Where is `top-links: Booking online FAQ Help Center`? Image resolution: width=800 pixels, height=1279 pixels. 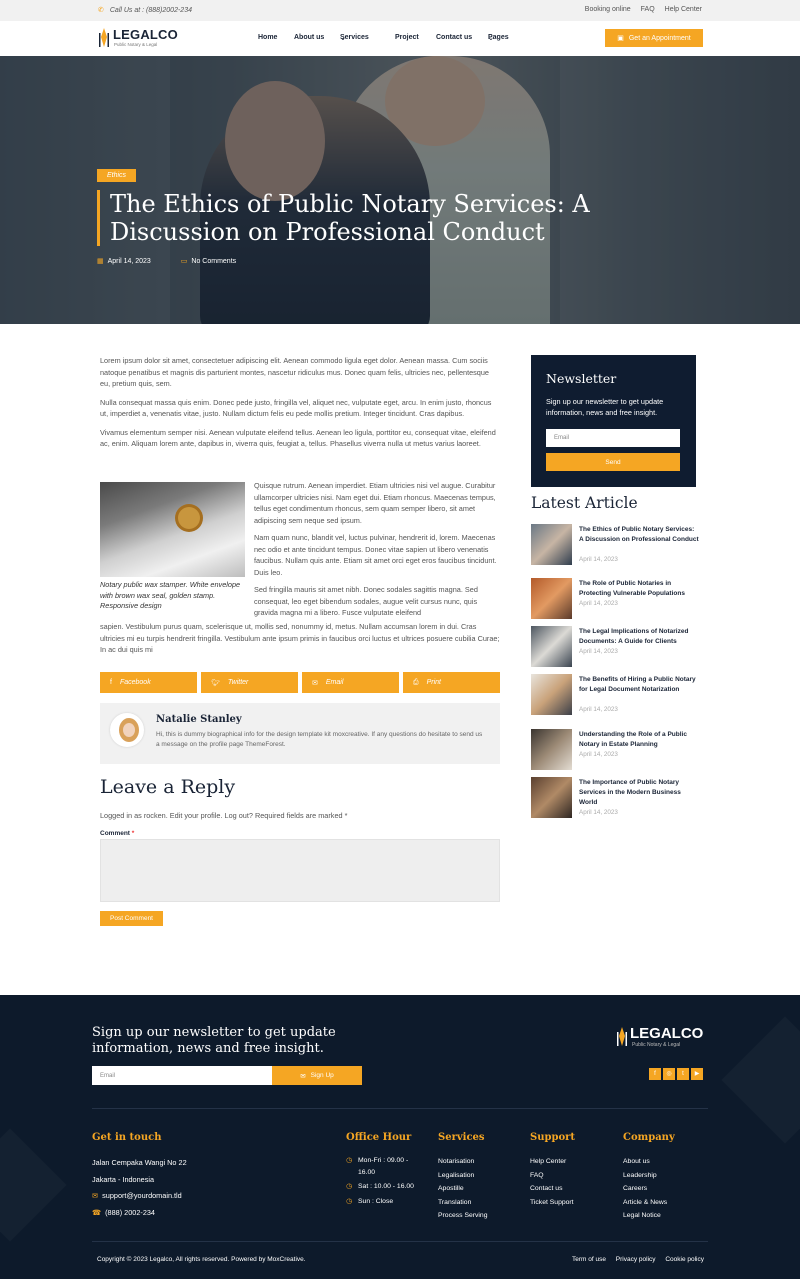
top-links: Booking online FAQ Help Center is located at coordinates (639, 9).